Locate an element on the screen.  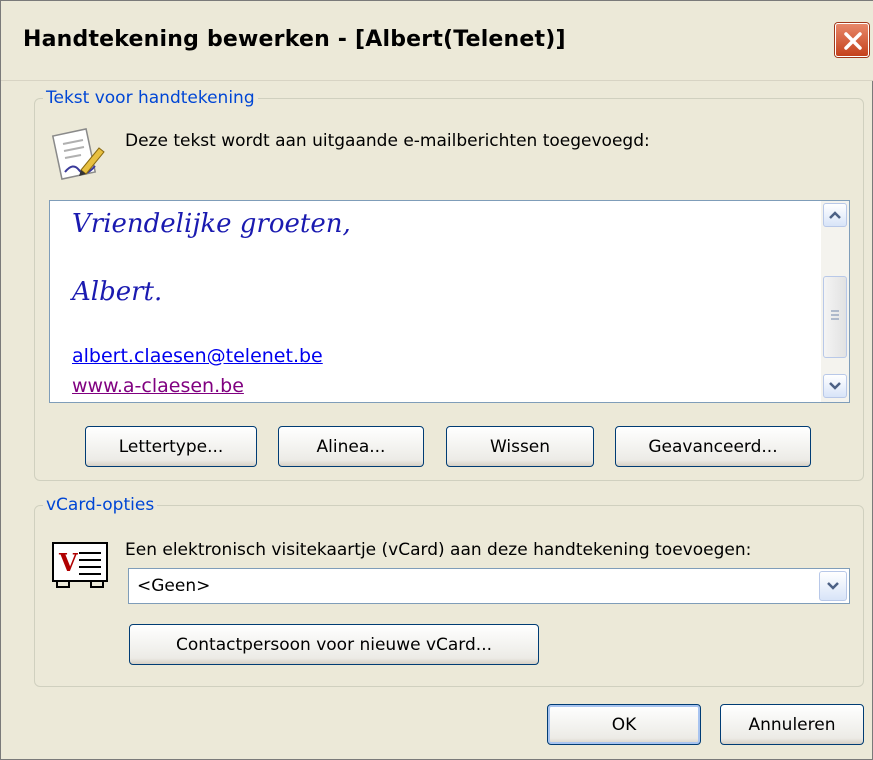
scroll-down-button is located at coordinates (835, 386).